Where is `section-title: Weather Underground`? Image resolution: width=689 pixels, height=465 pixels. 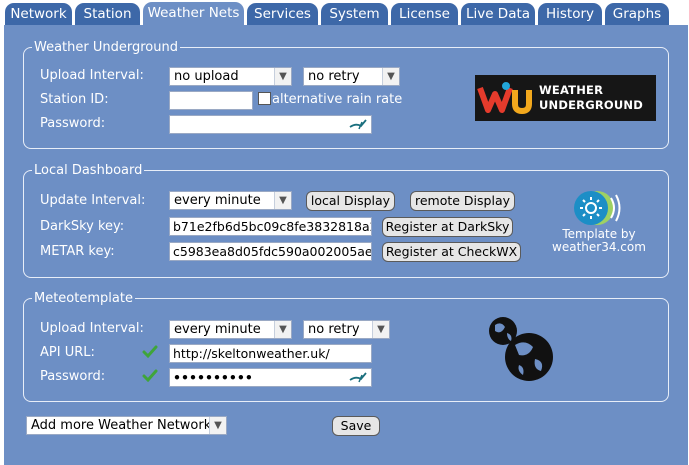
section-title: Weather Underground is located at coordinates (106, 47).